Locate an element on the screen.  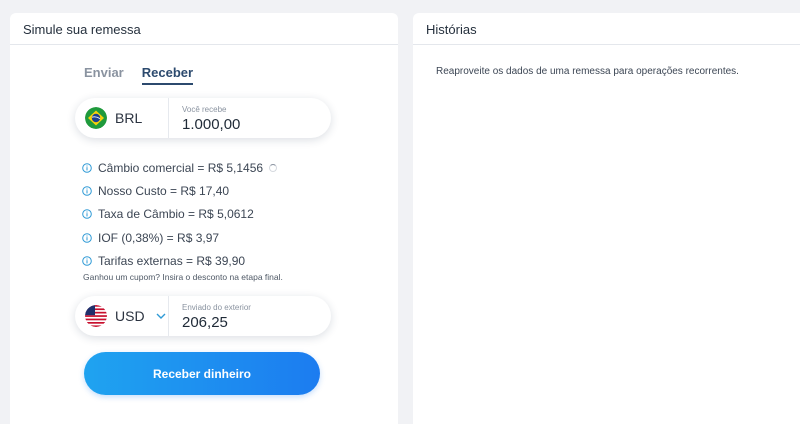
receive-money-button: Receber dinheiro is located at coordinates (202, 373).